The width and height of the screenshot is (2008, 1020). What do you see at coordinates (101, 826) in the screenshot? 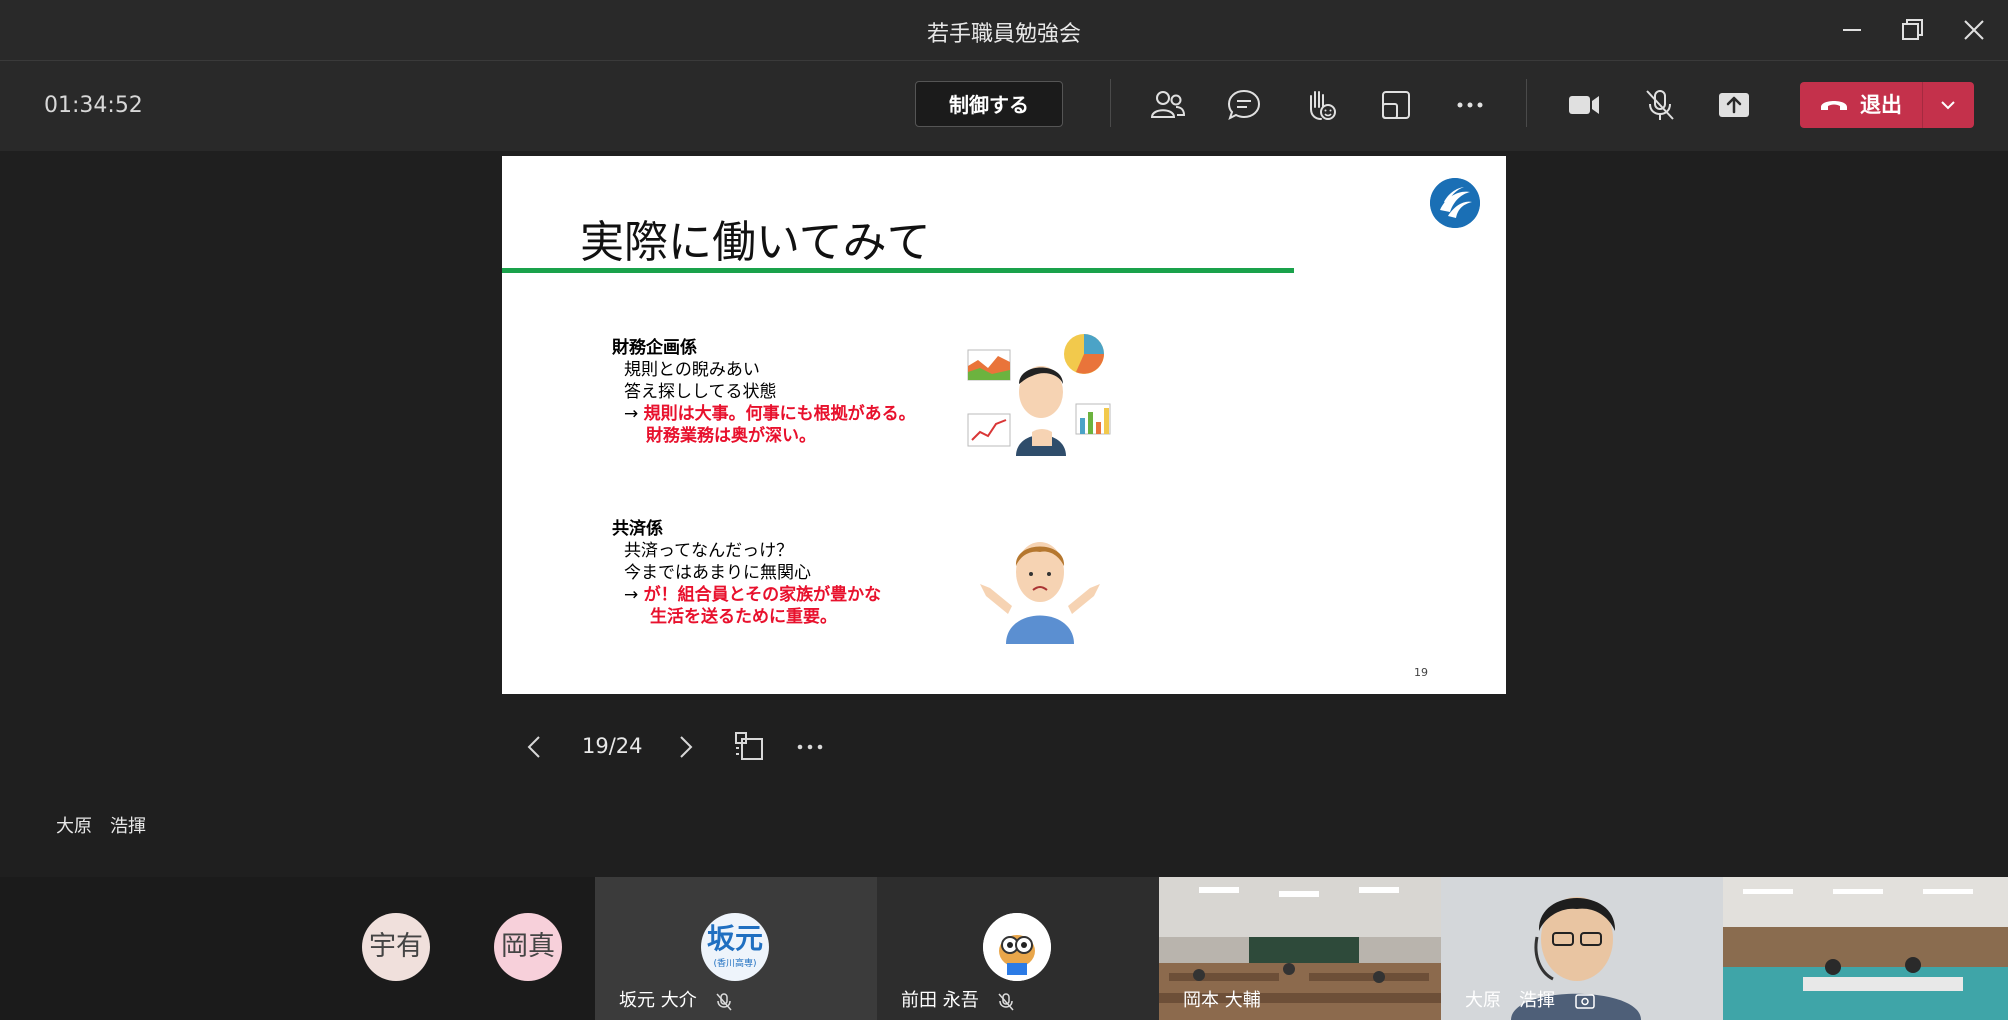
I see `presenter-name: 大原 浩揮` at bounding box center [101, 826].